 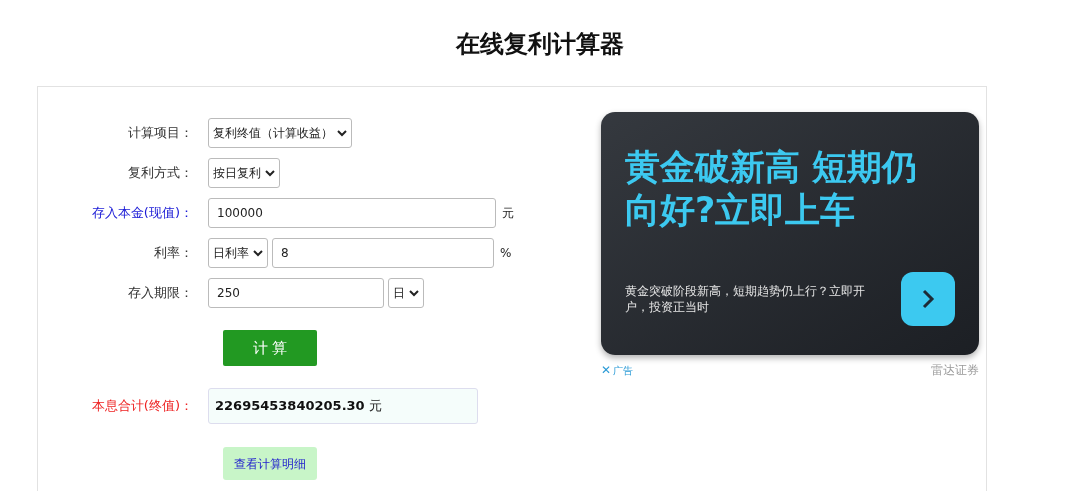 I want to click on ad-headline: 黄金破新高 短期仍向好?立即上车, so click(x=772, y=189).